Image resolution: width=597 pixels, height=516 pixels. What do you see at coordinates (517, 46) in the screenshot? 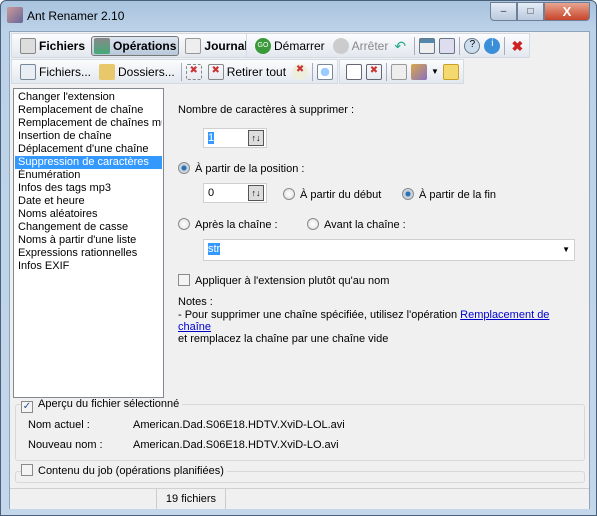
I see `exit-icon: ✖` at bounding box center [517, 46].